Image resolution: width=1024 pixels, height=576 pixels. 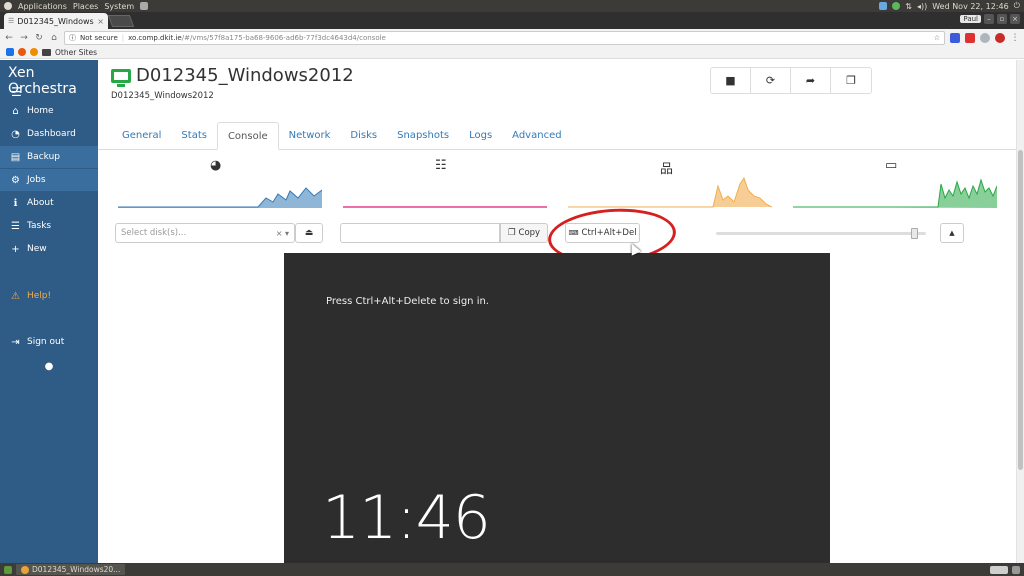 I want to click on network-icon: ⇅, so click(x=908, y=6).